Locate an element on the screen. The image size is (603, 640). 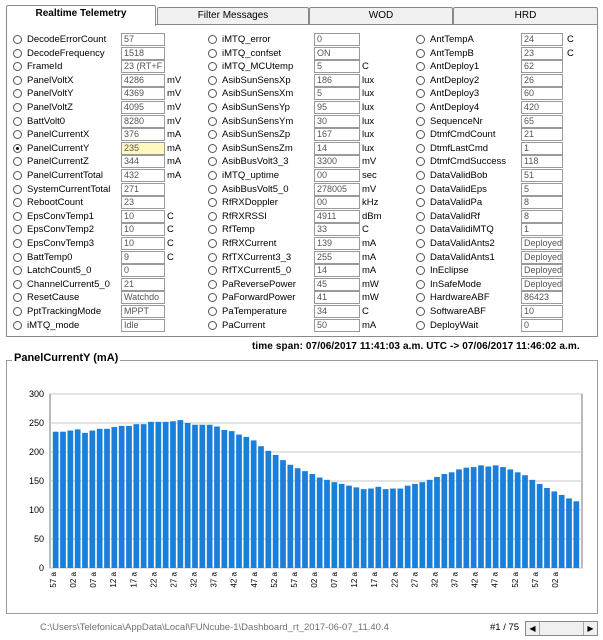
tab-hrd: HRD is located at coordinates (525, 16).